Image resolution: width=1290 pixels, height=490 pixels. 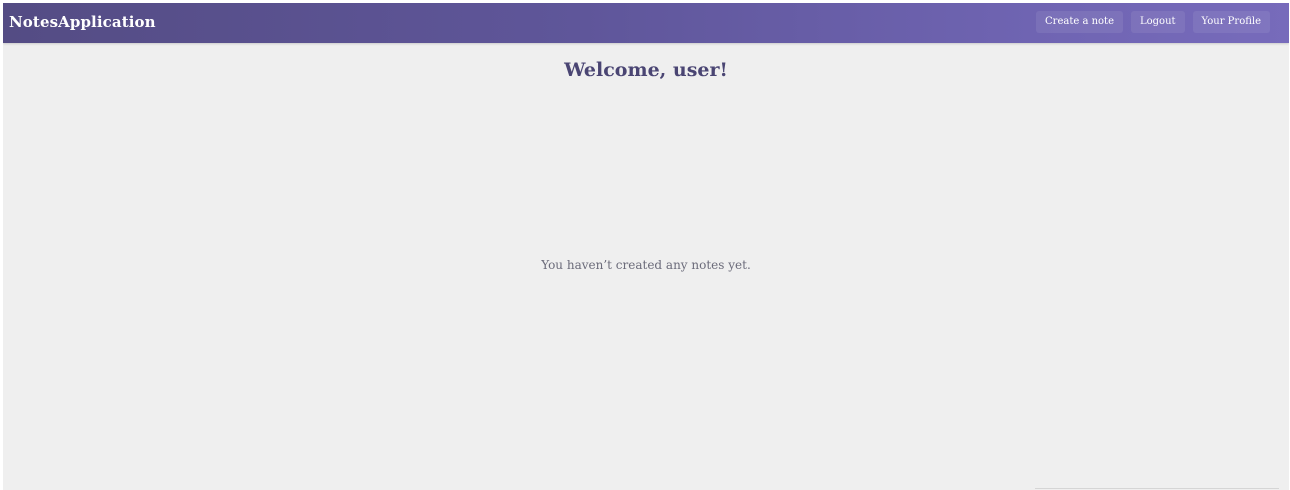 I want to click on bottom-divider, so click(x=1157, y=488).